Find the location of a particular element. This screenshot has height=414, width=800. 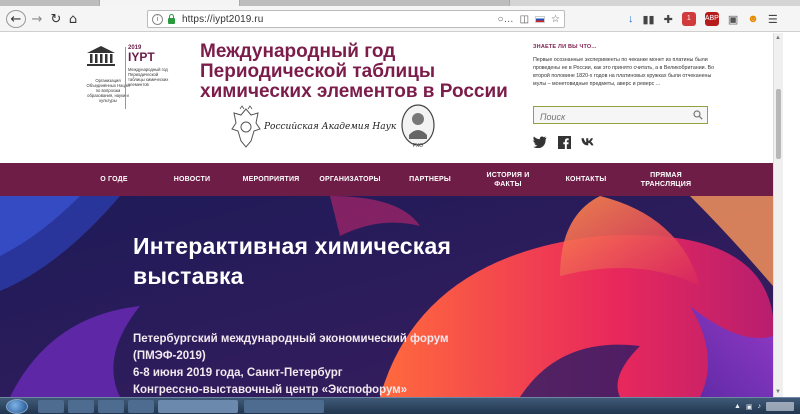

volume-icon: ♪ is located at coordinates (760, 406).